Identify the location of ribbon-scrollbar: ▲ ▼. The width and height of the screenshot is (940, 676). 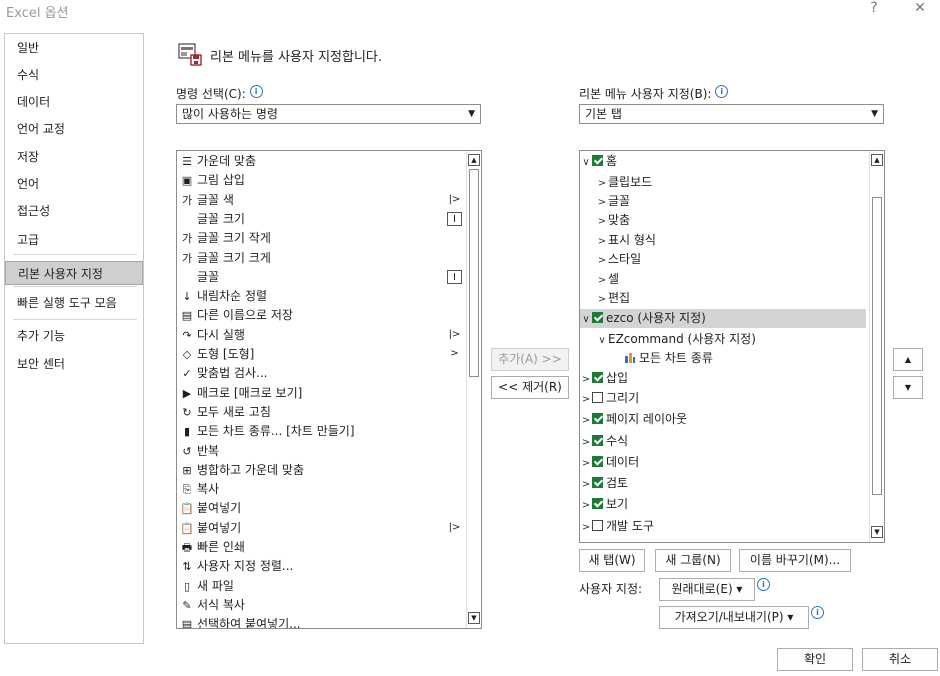
(876, 346).